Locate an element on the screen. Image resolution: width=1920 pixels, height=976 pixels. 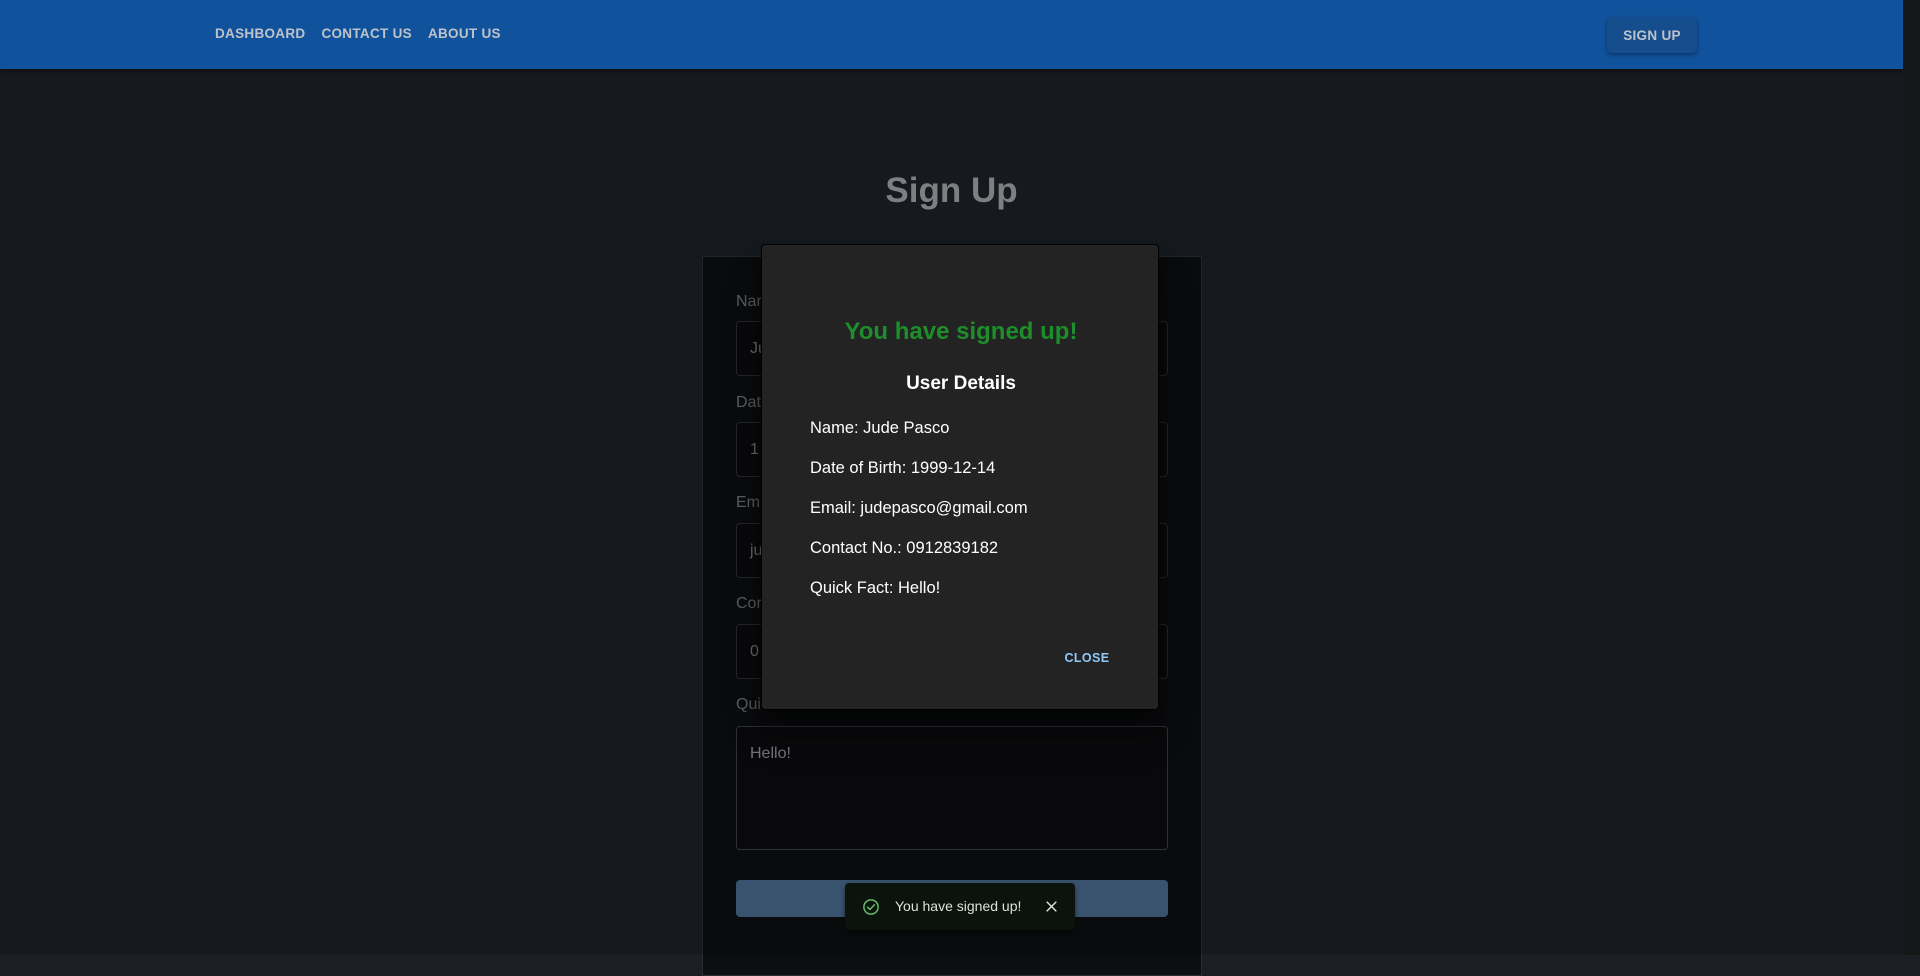
snackbar-message: You have signed up! is located at coordinates (958, 906).